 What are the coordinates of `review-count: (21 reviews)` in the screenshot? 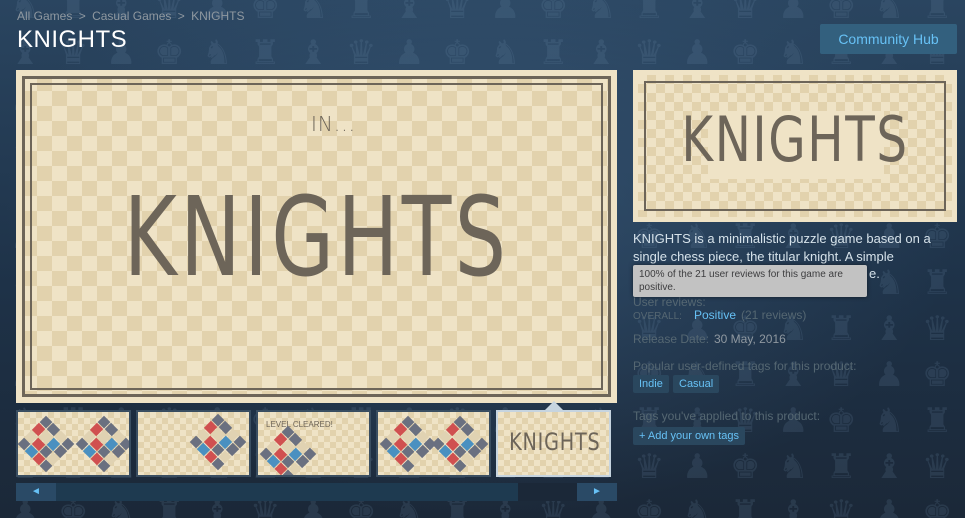 It's located at (774, 315).